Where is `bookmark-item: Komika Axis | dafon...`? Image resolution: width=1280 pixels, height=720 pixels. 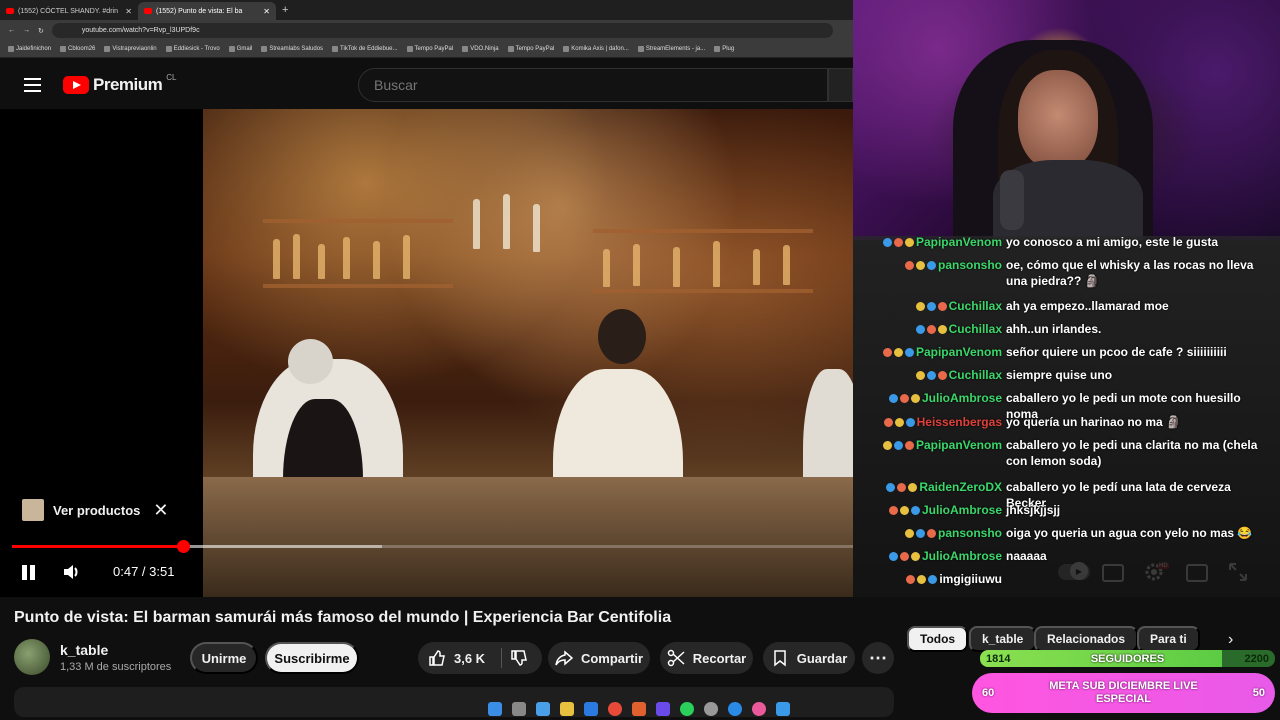
bookmark-item: Komika Axis | dafon... is located at coordinates (596, 49).